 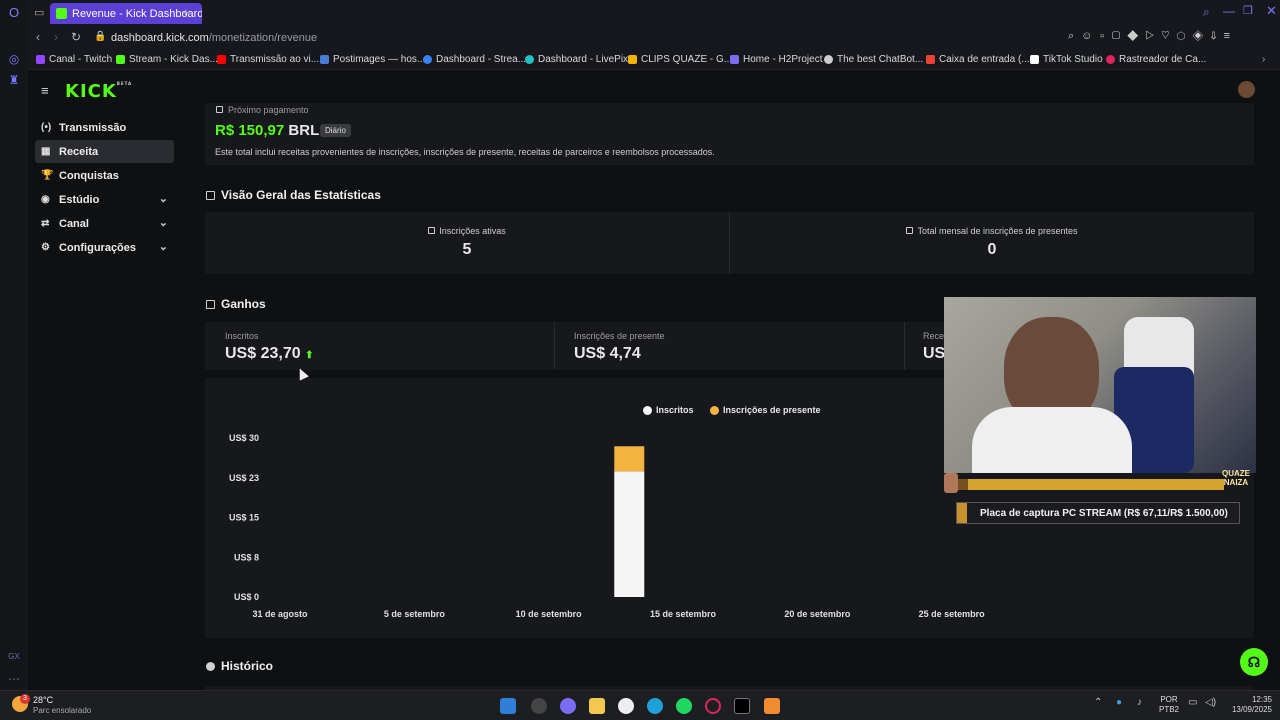 What do you see at coordinates (62, 710) in the screenshot?
I see `weather-desc: Parc ensolarado` at bounding box center [62, 710].